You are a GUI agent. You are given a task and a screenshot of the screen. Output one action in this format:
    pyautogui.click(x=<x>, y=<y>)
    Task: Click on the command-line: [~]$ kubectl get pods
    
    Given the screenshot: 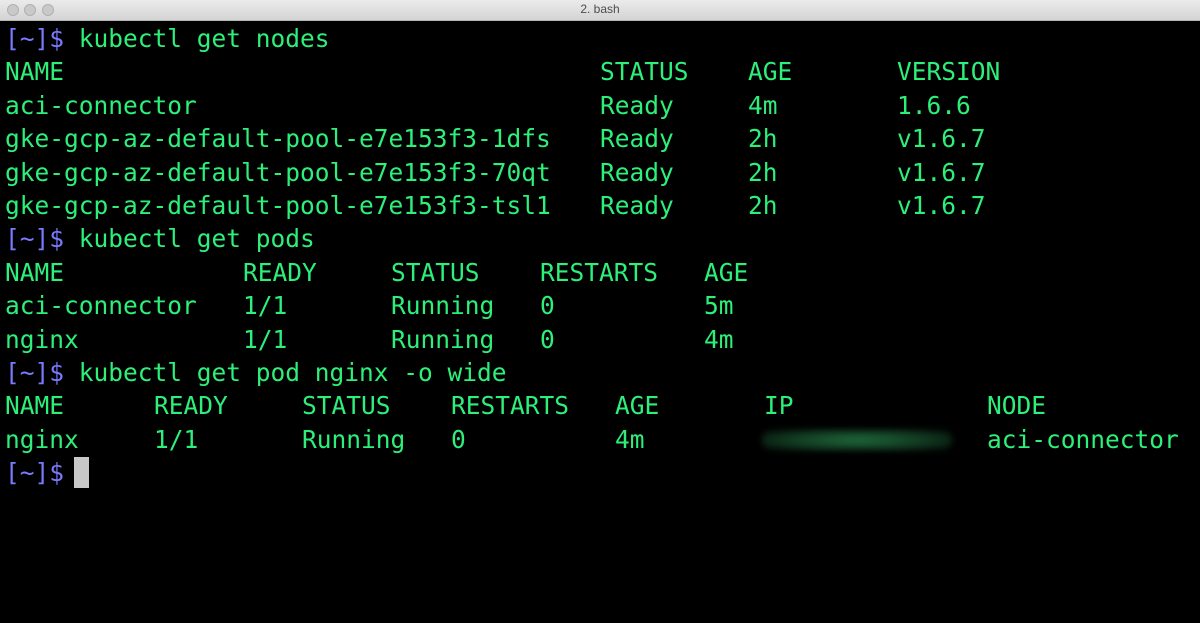 What is the action you would take?
    pyautogui.click(x=602, y=238)
    